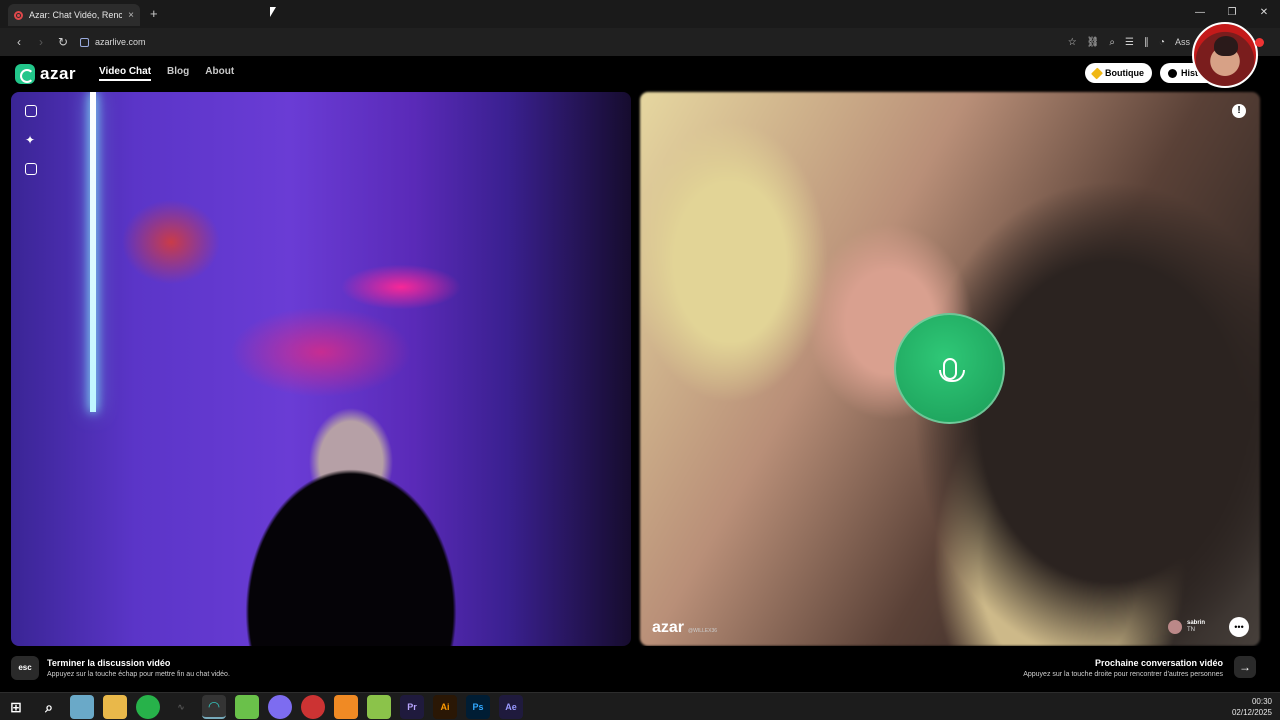 The width and height of the screenshot is (1280, 720). I want to click on nav-about: About, so click(219, 73).